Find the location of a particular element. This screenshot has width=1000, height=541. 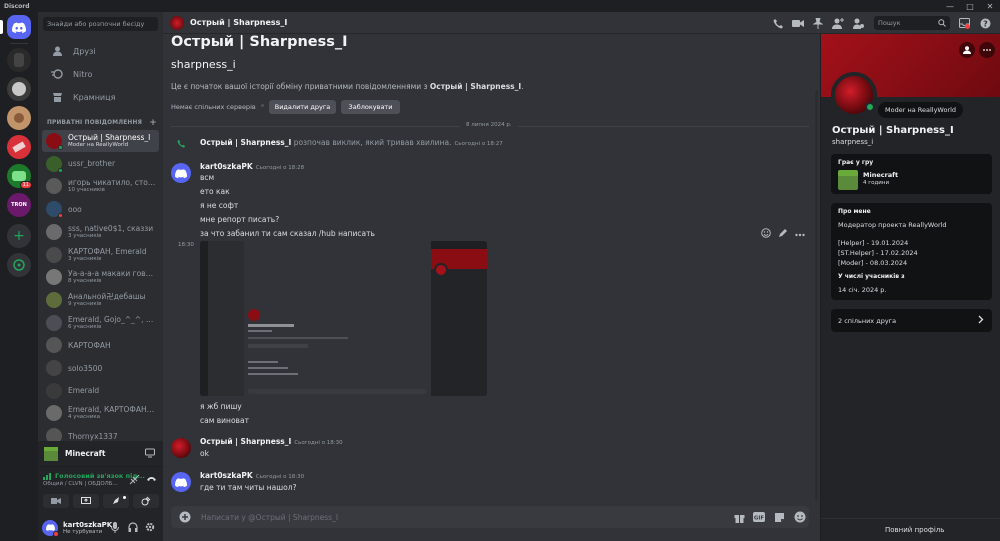

message-line: сам виноват is located at coordinates (224, 420).